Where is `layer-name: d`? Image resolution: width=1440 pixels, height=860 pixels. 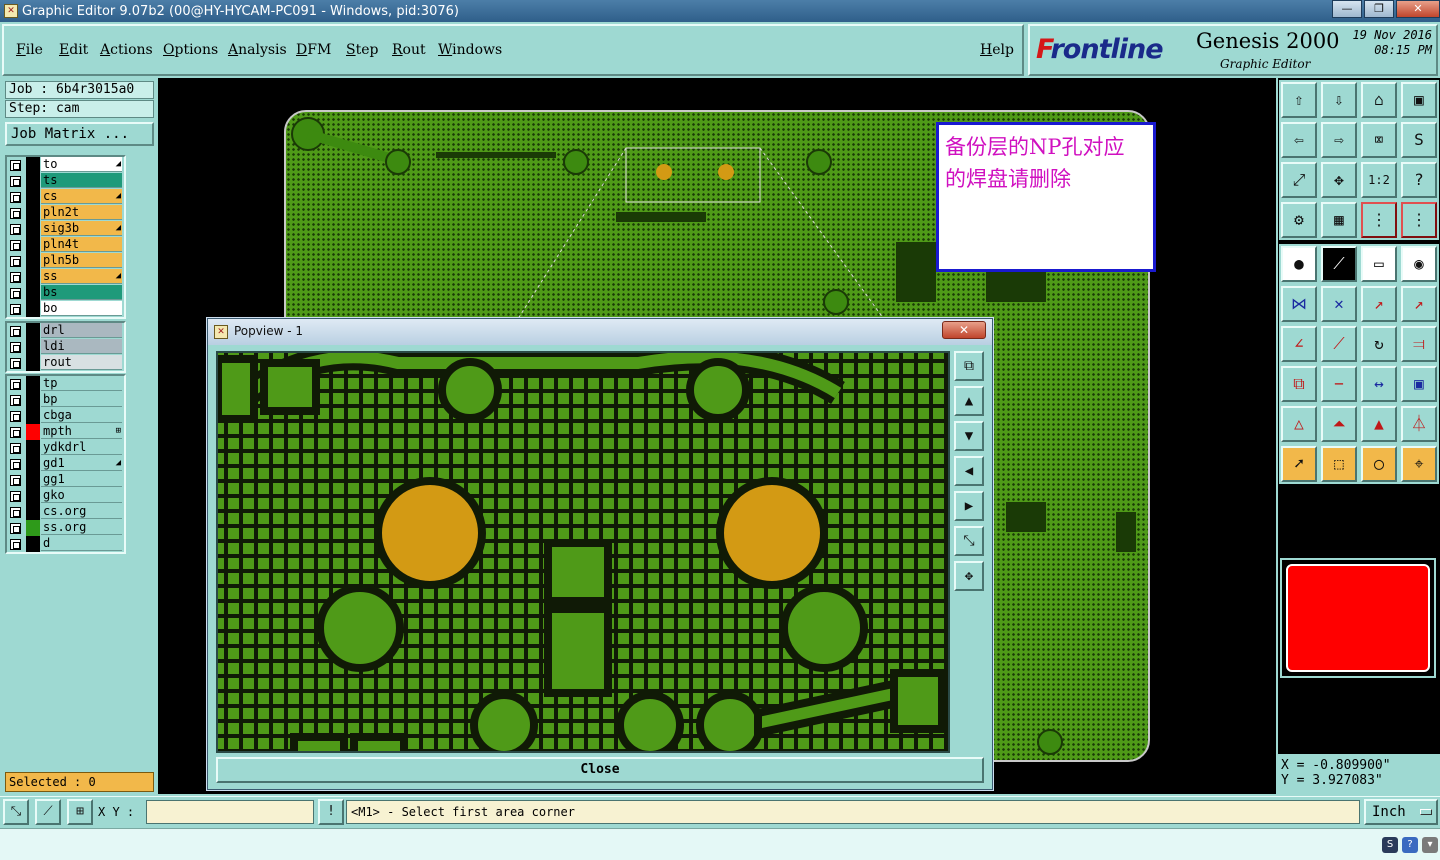 layer-name: d is located at coordinates (81, 543).